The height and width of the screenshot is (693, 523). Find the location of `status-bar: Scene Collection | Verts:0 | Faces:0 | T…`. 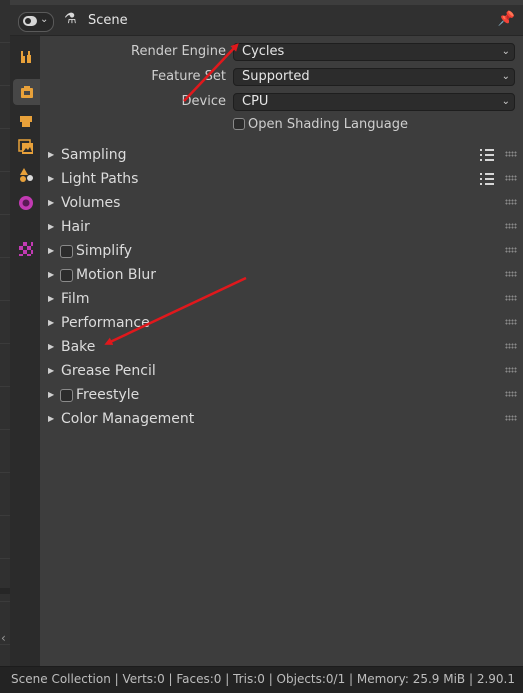

status-bar: Scene Collection | Verts:0 | Faces:0 | T… is located at coordinates (261, 679).